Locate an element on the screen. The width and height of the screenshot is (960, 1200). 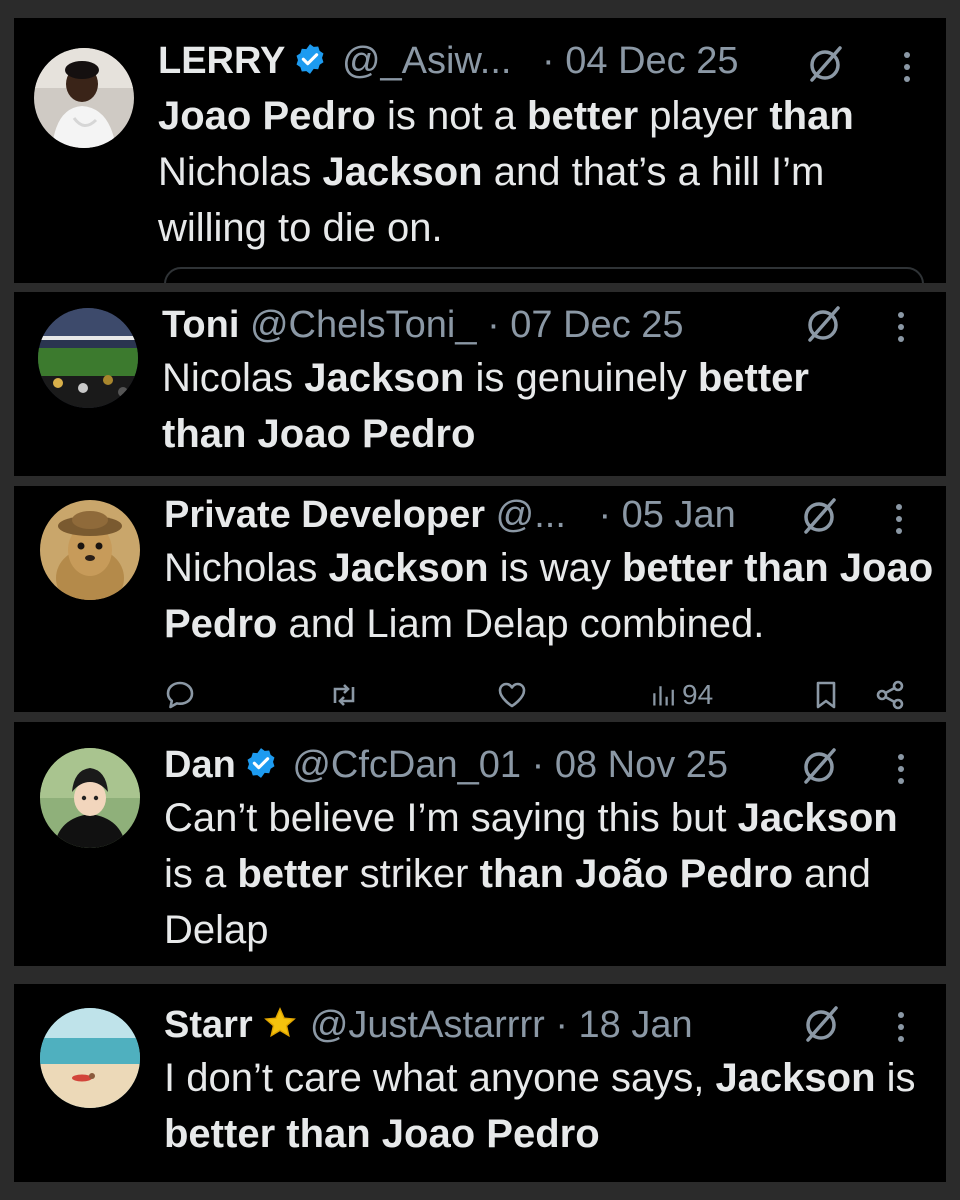
views-count: 94 is located at coordinates (698, 694).